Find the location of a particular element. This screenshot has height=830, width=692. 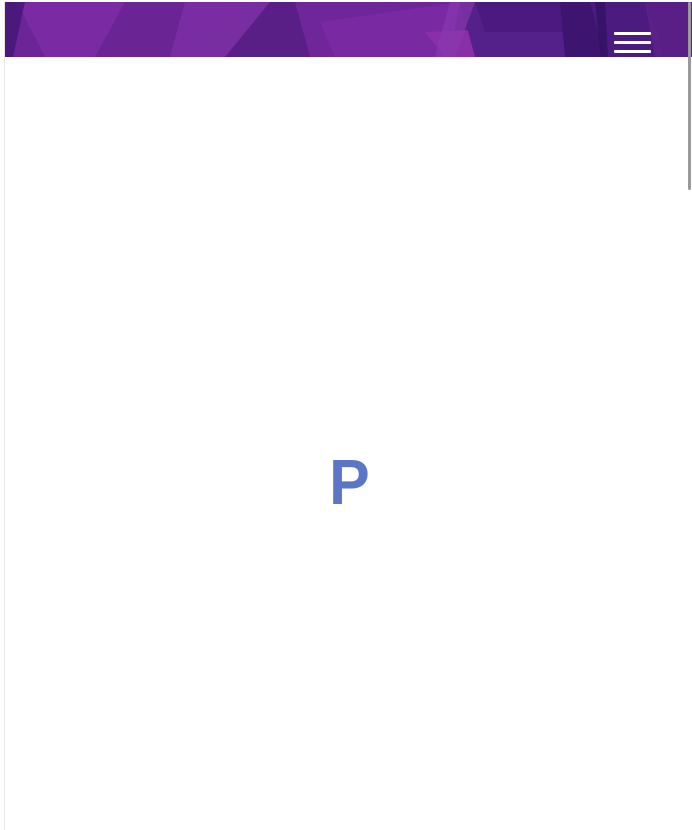

header-background-pattern is located at coordinates (348, 29).